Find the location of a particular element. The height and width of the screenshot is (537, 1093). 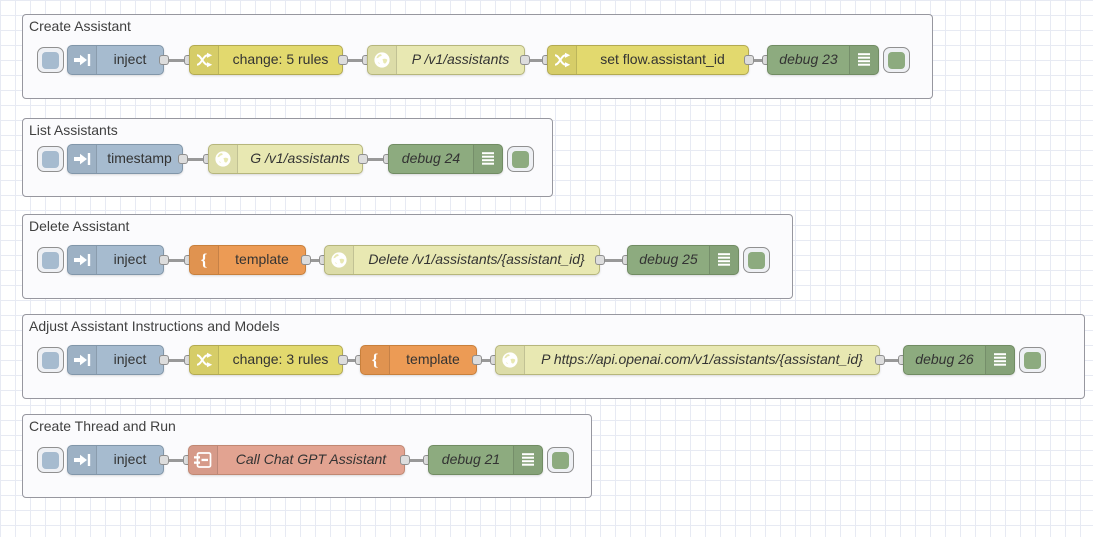

group-label: Create Assistant is located at coordinates (80, 26).